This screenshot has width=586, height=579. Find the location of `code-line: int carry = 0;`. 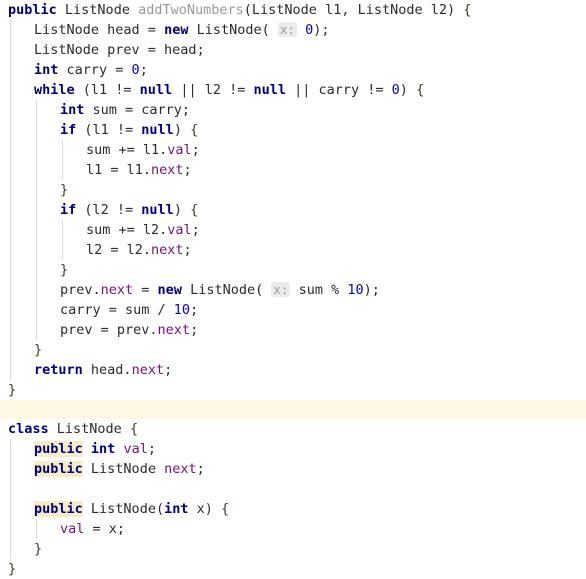

code-line: int carry = 0; is located at coordinates (293, 70).